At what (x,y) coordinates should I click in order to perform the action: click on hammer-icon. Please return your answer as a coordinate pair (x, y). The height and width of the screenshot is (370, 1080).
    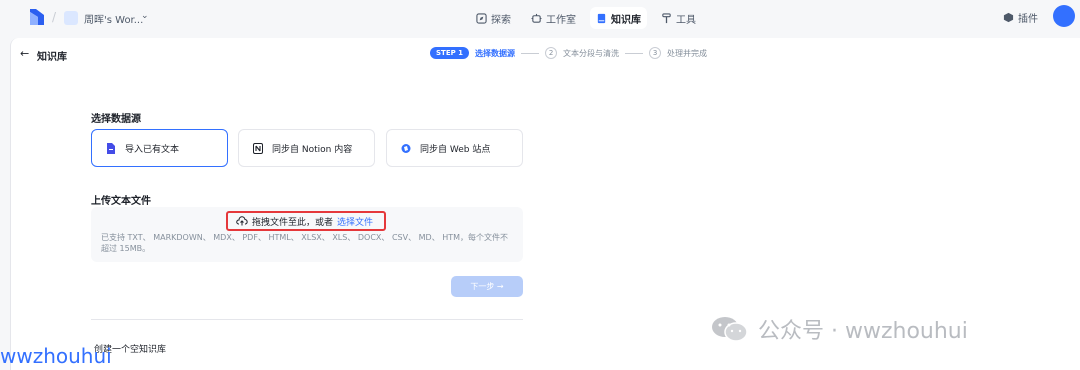
    Looking at the image, I should click on (666, 17).